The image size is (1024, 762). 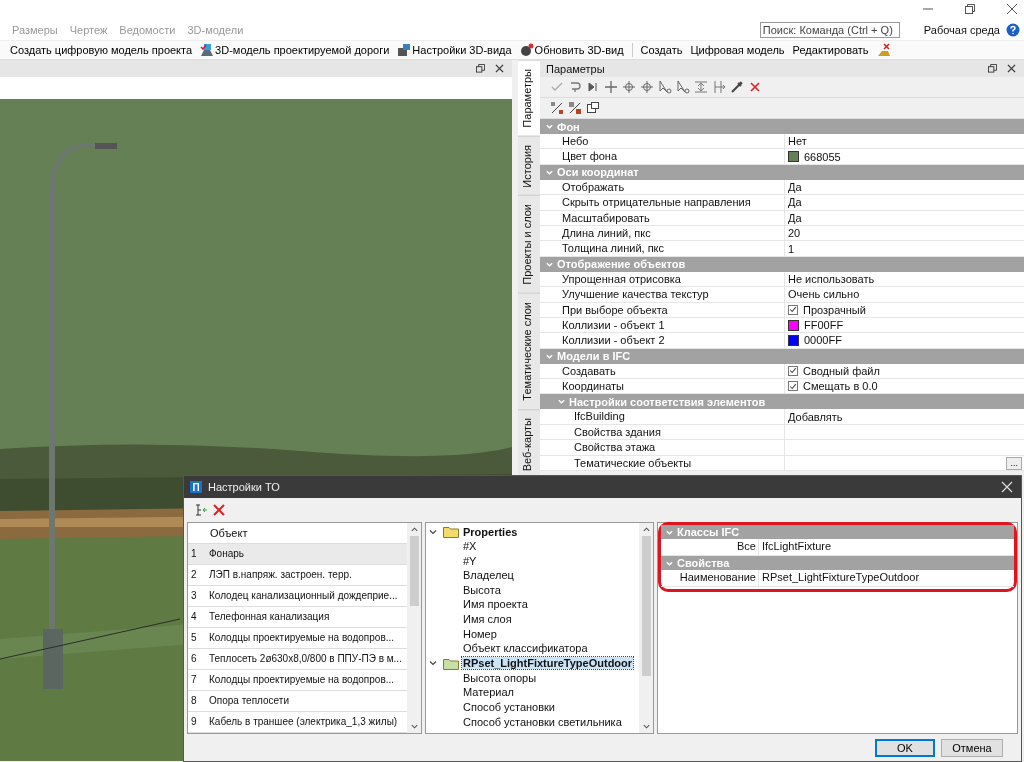 I want to click on tree-item: Способ установки, so click(x=532, y=707).